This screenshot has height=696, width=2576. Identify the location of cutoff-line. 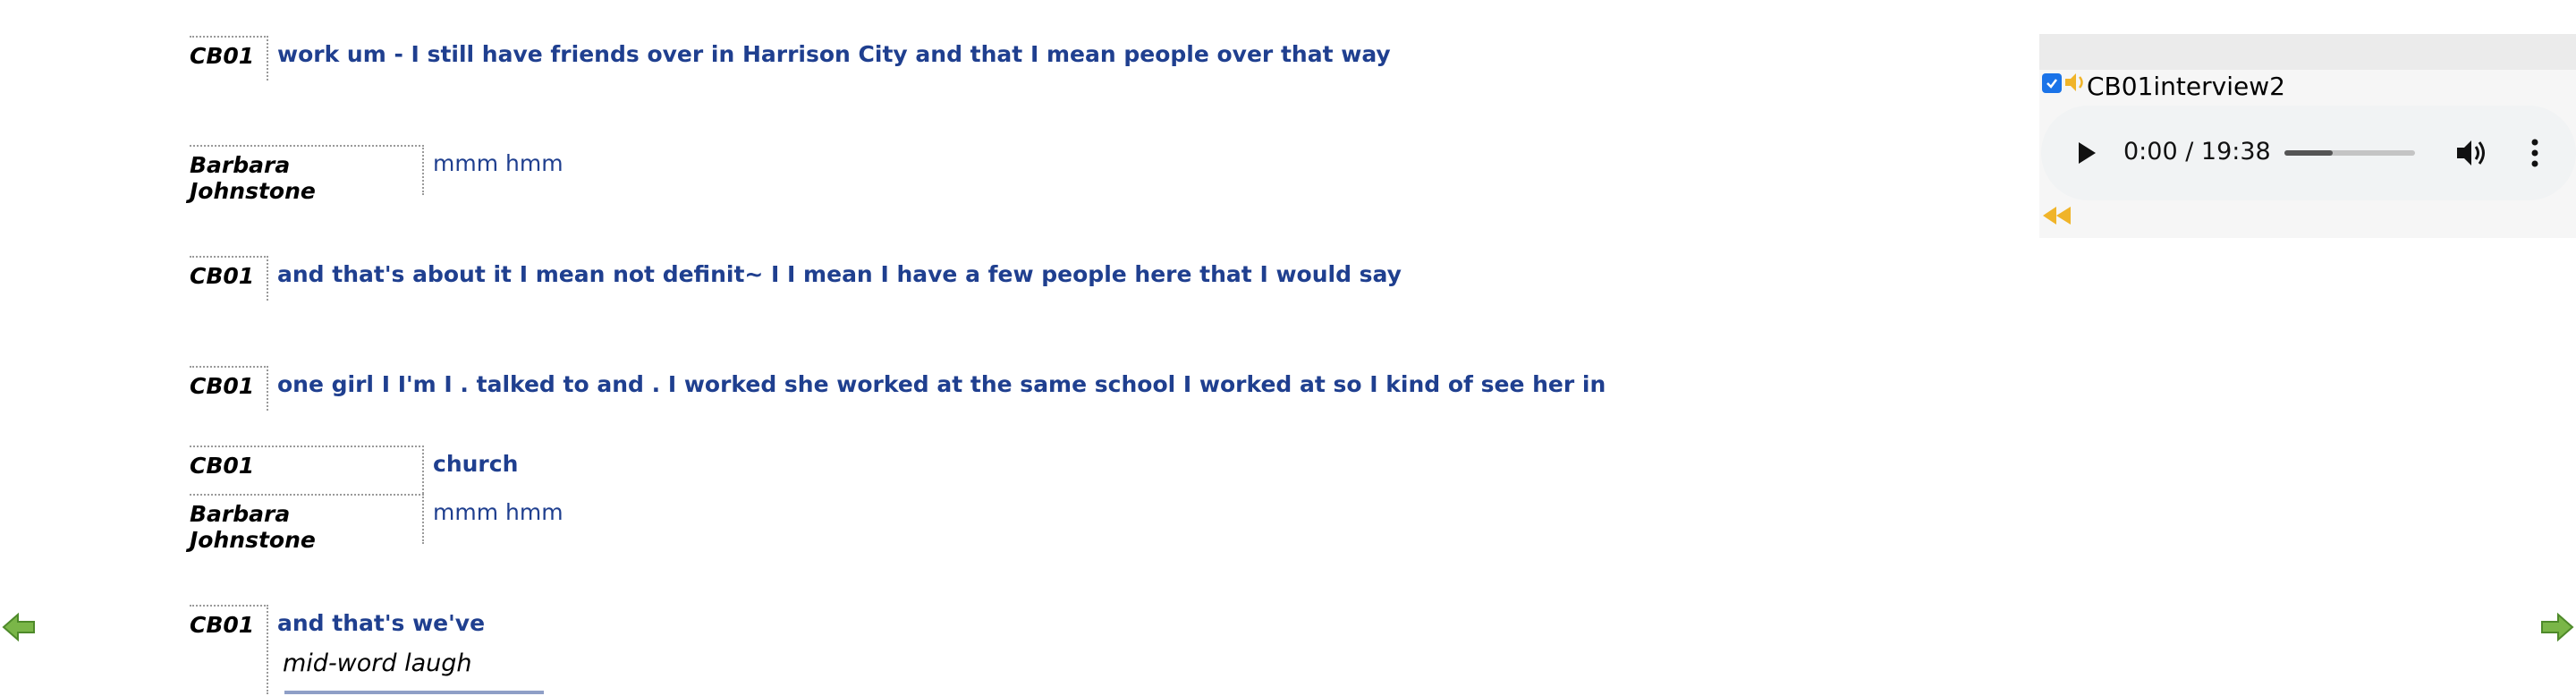
(414, 690).